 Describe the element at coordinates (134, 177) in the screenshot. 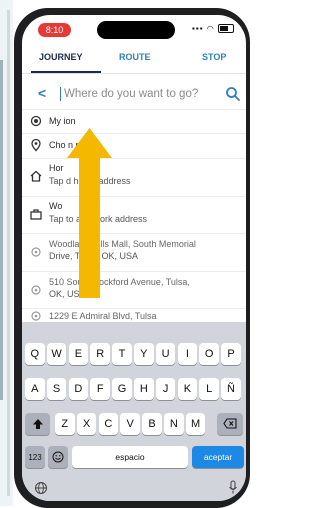

I see `list-item-home: Hor Tap d home address` at that location.